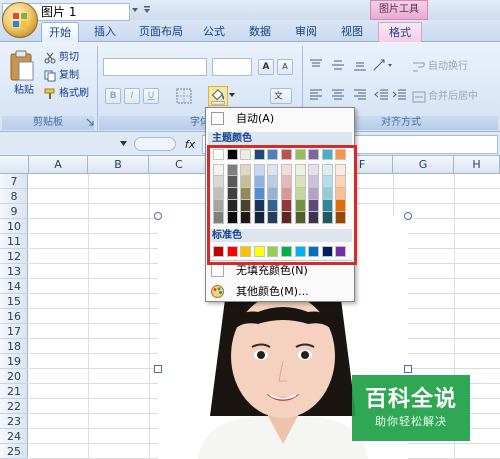  Describe the element at coordinates (14, 241) in the screenshot. I see `row-header: 11` at that location.